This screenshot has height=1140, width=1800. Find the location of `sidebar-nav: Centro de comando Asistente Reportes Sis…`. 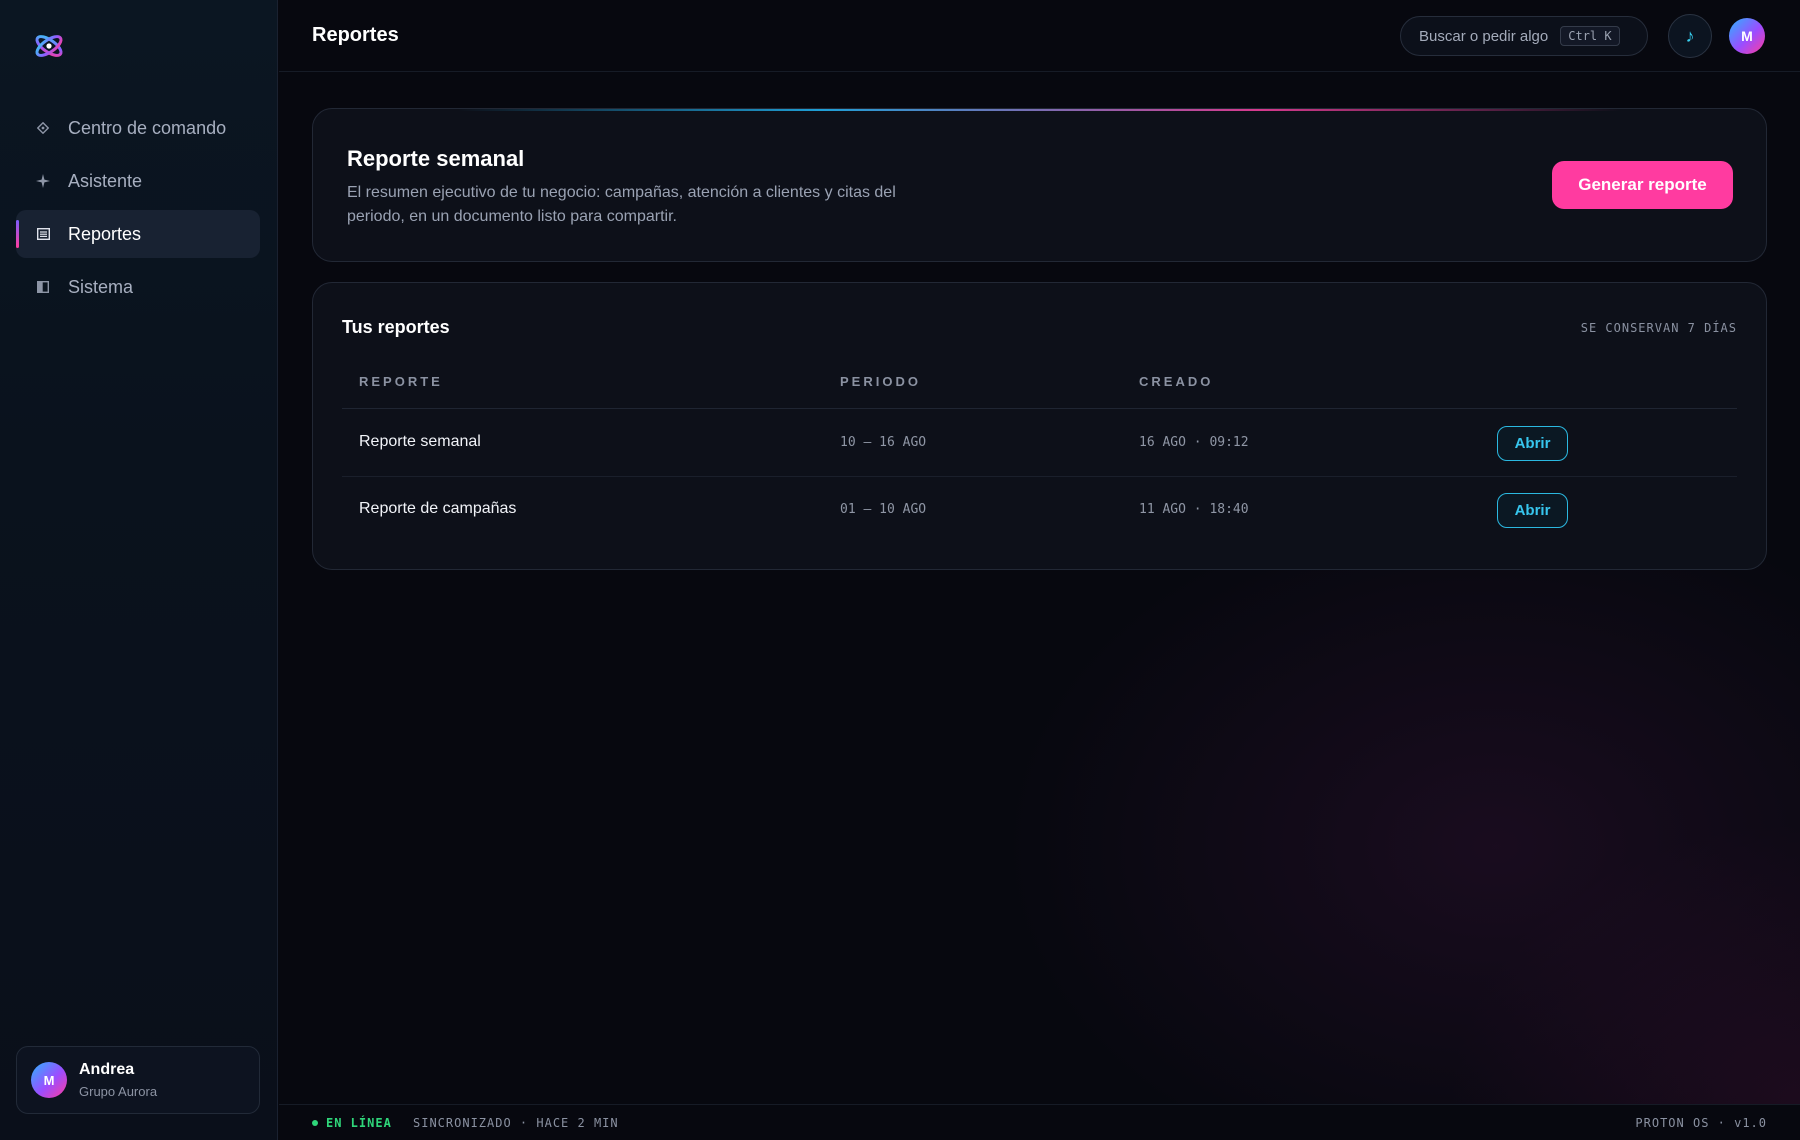

sidebar-nav: Centro de comando Asistente Reportes Sis… is located at coordinates (138, 210).